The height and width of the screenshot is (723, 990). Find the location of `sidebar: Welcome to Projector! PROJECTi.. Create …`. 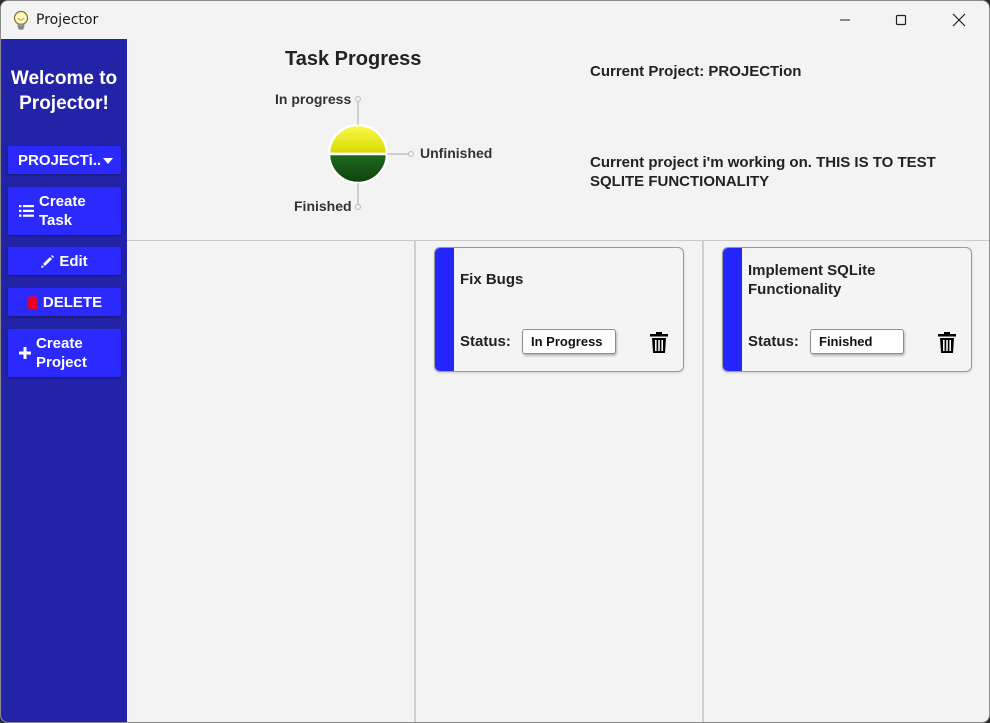

sidebar: Welcome to Projector! PROJECTi.. Create … is located at coordinates (64, 380).